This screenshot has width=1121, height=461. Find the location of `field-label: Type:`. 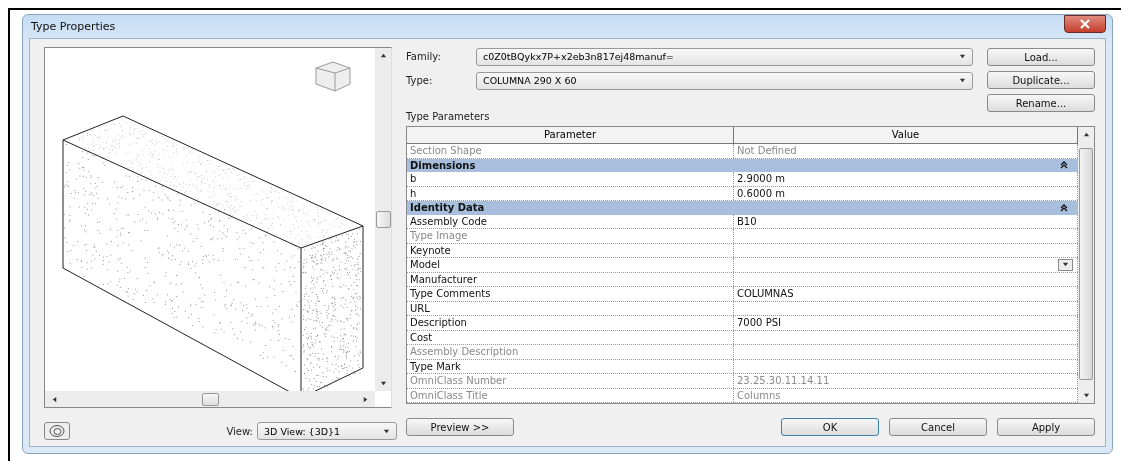

field-label: Type: is located at coordinates (420, 80).